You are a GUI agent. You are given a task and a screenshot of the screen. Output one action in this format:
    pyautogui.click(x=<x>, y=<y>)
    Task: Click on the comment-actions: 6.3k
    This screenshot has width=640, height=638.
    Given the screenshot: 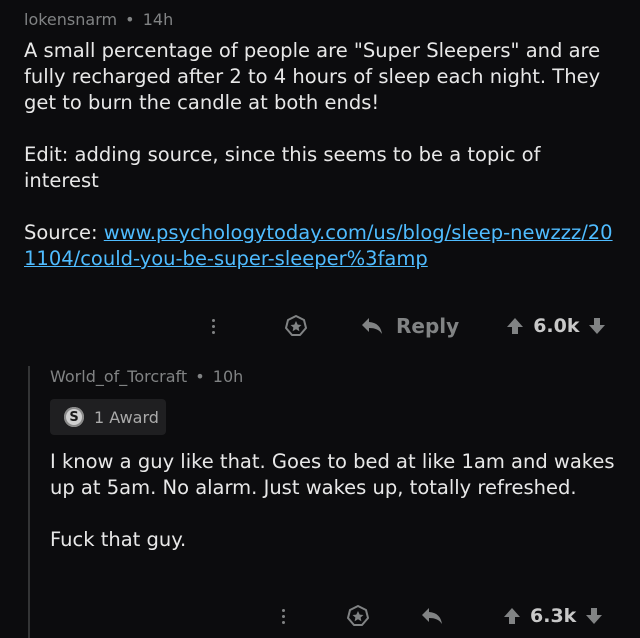 What is the action you would take?
    pyautogui.click(x=436, y=616)
    